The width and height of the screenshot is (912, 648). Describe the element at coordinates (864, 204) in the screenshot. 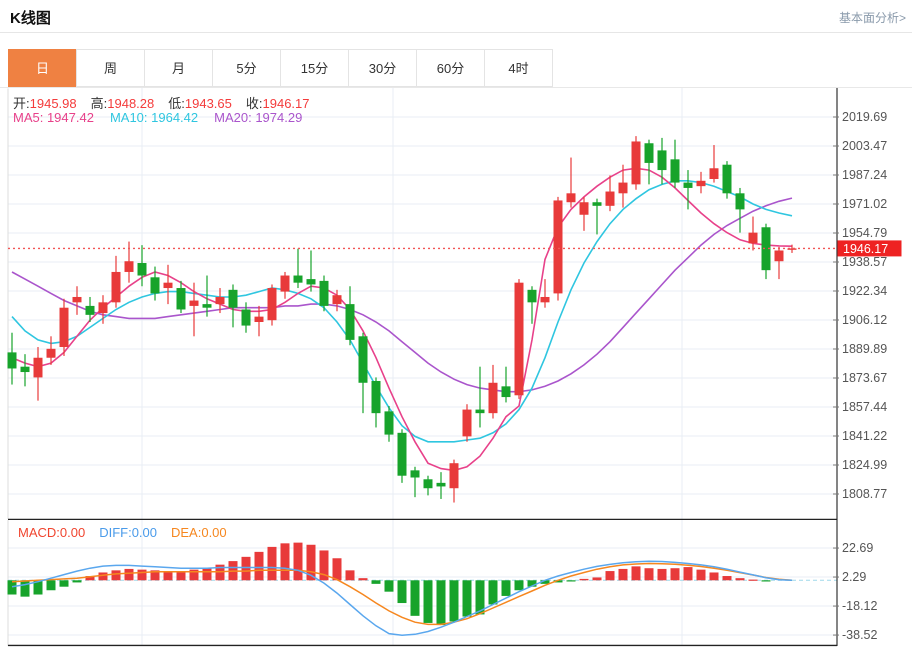

I see `price-tick-label: 1971.02` at that location.